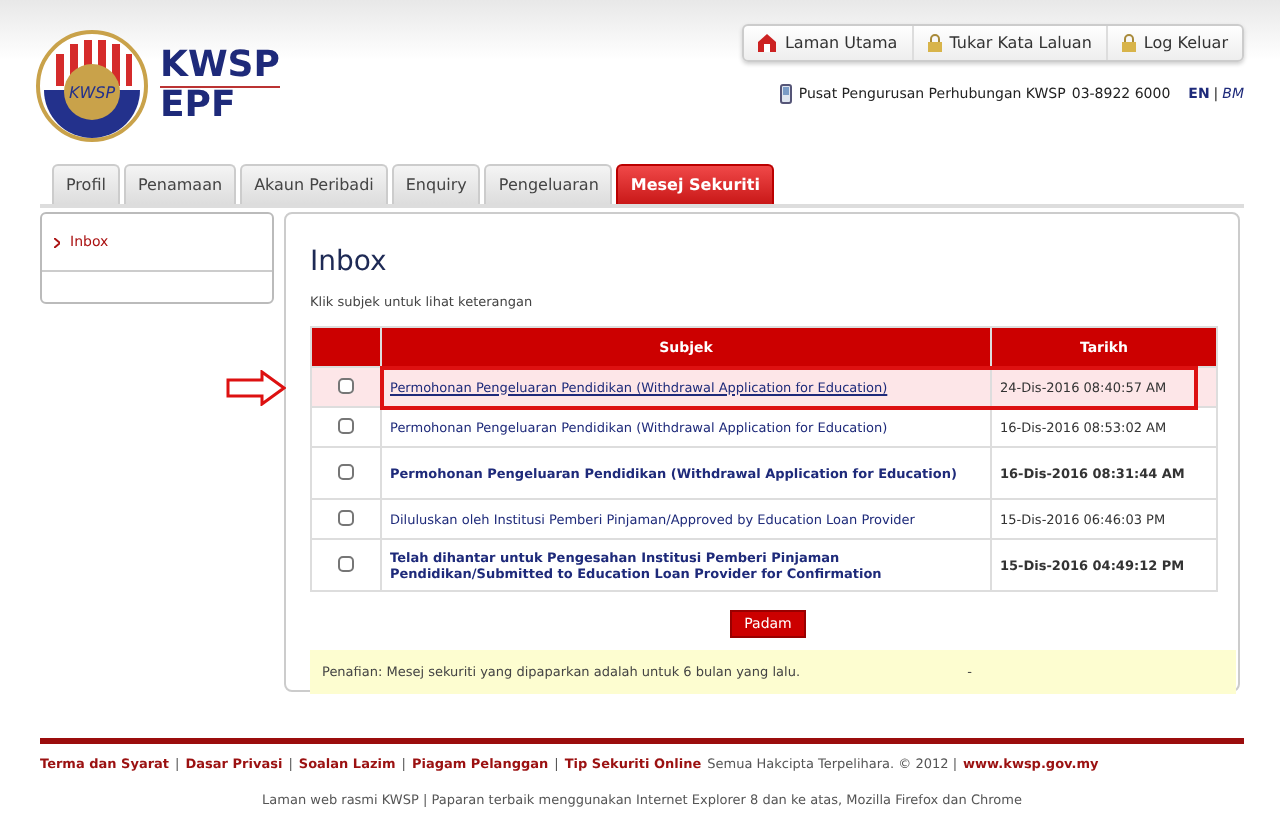 The image size is (1280, 828). I want to click on pointer-arrow-icon, so click(256, 387).